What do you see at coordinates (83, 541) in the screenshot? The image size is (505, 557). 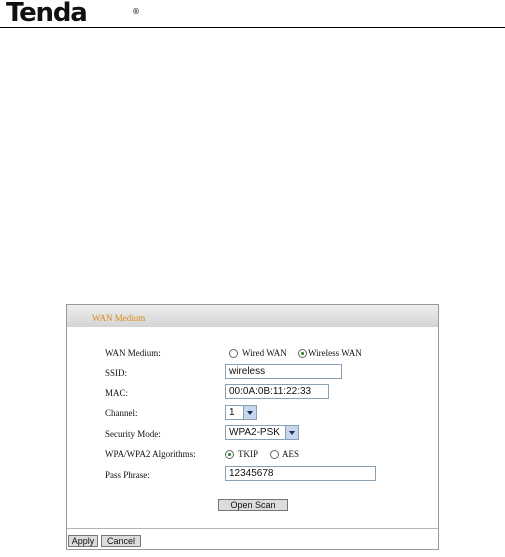 I see `apply-button: Apply` at bounding box center [83, 541].